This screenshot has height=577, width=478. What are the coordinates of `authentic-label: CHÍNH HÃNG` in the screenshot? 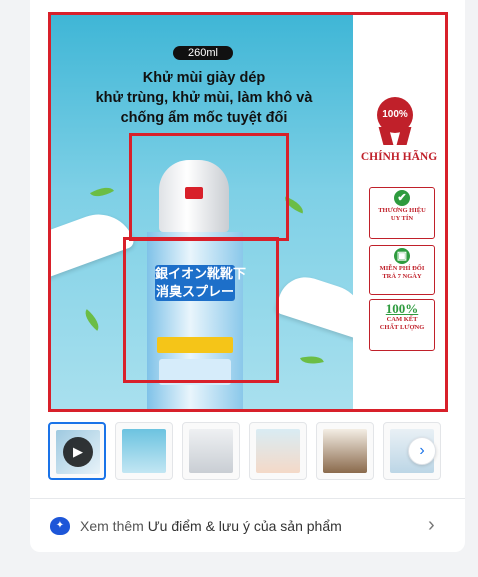 It's located at (399, 157).